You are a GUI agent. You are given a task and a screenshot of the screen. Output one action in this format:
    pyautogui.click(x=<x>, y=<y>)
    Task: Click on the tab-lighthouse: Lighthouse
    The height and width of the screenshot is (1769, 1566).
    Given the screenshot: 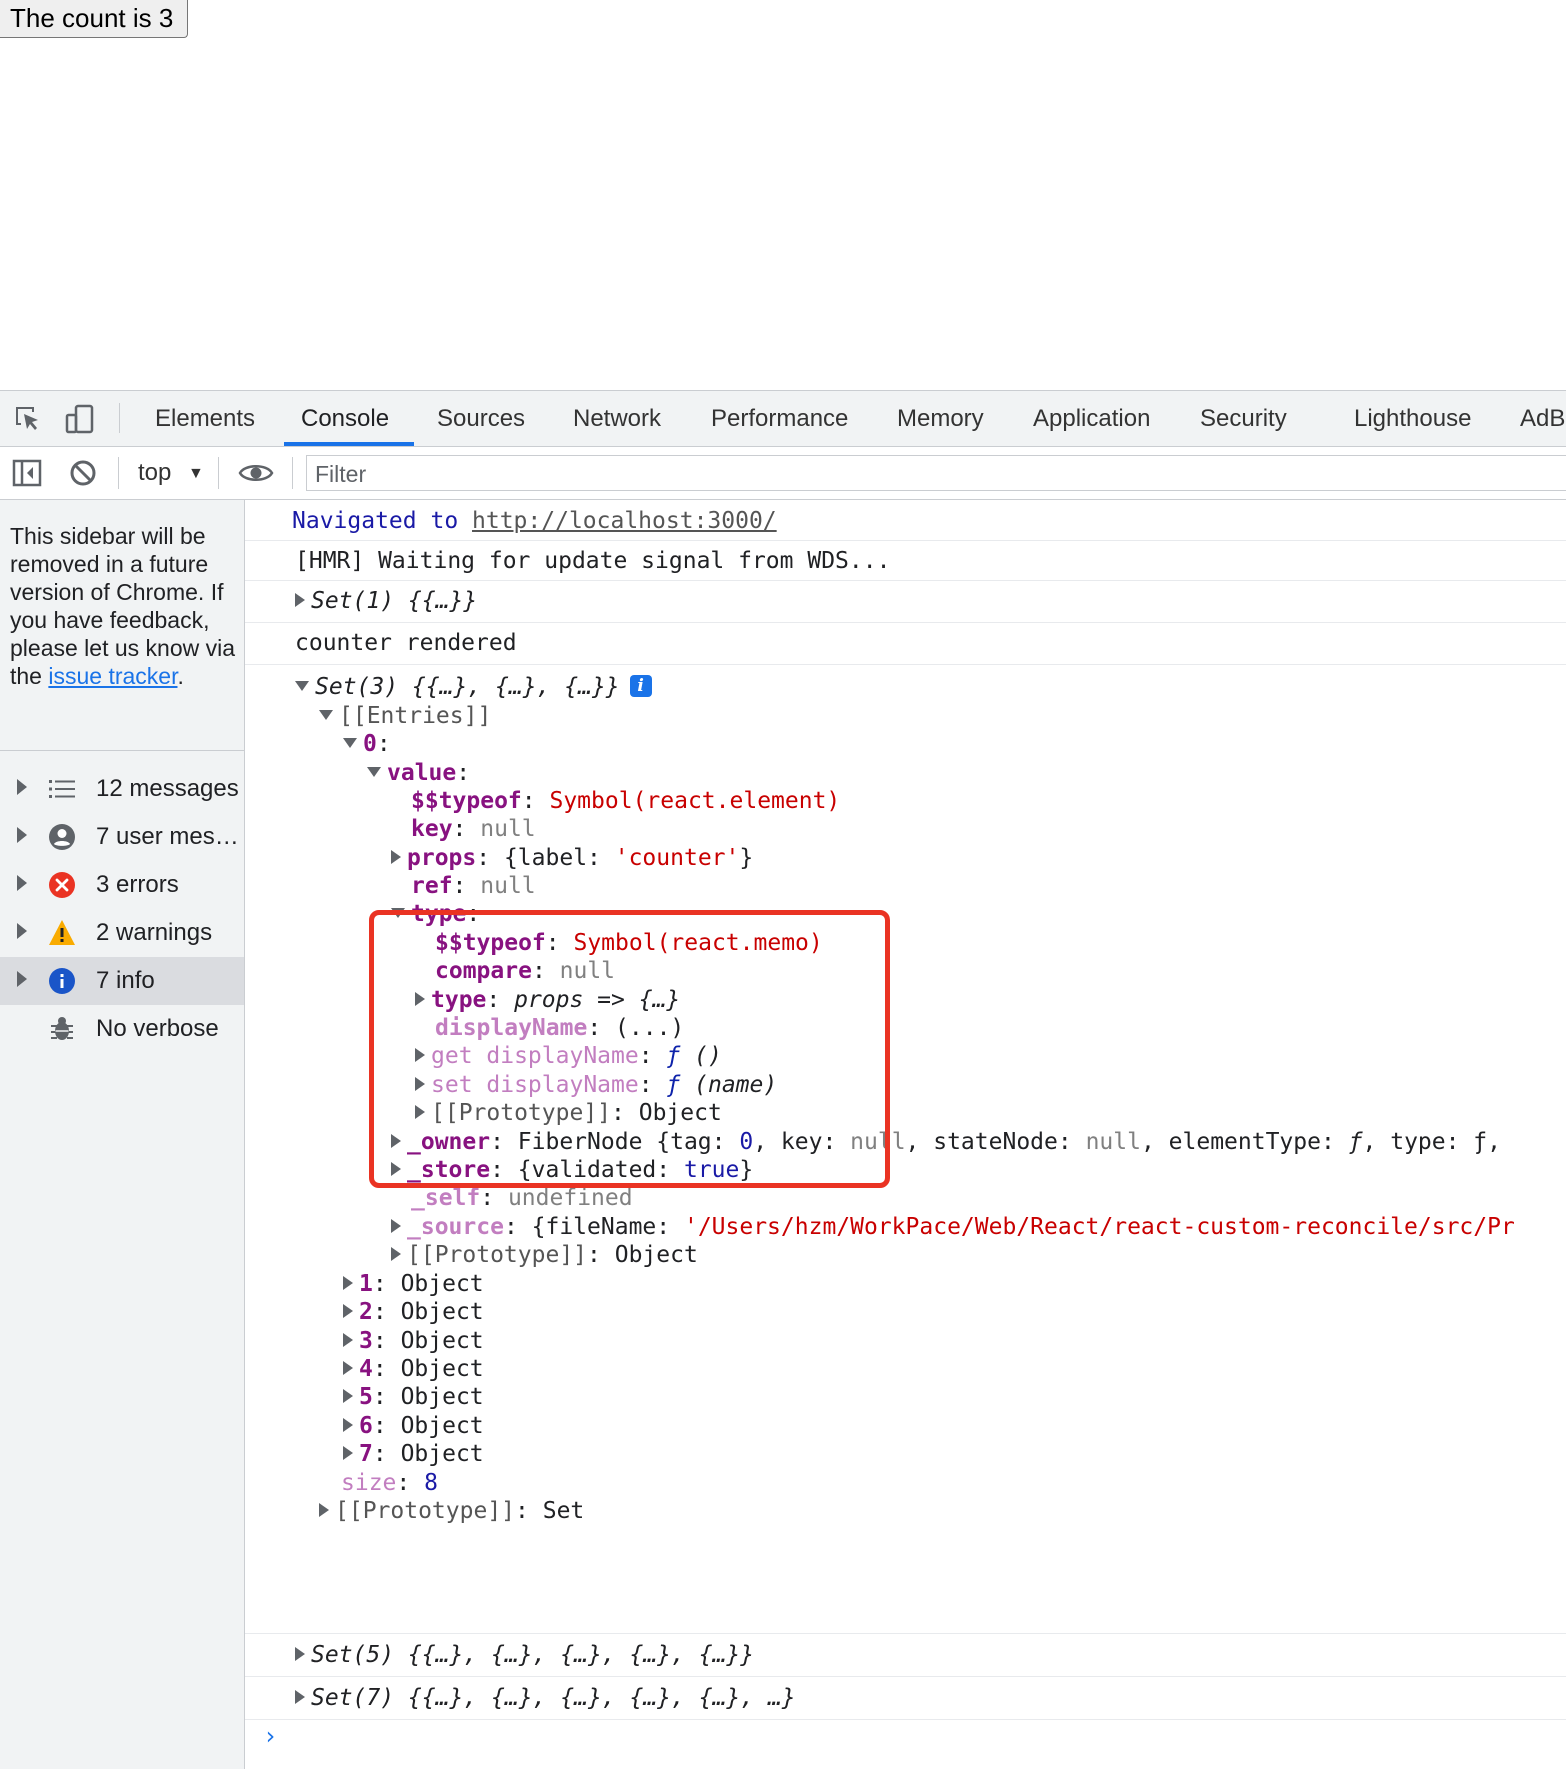 What is the action you would take?
    pyautogui.click(x=1412, y=418)
    